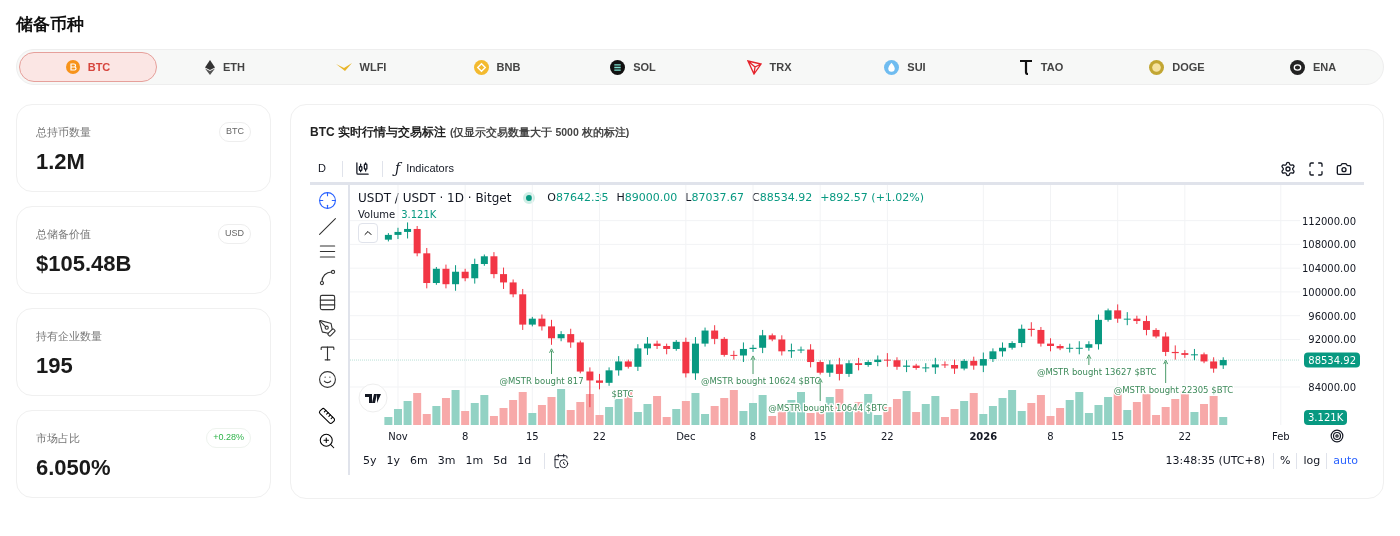 This screenshot has height=536, width=1400. Describe the element at coordinates (1285, 461) in the screenshot. I see `scale-button: %` at that location.